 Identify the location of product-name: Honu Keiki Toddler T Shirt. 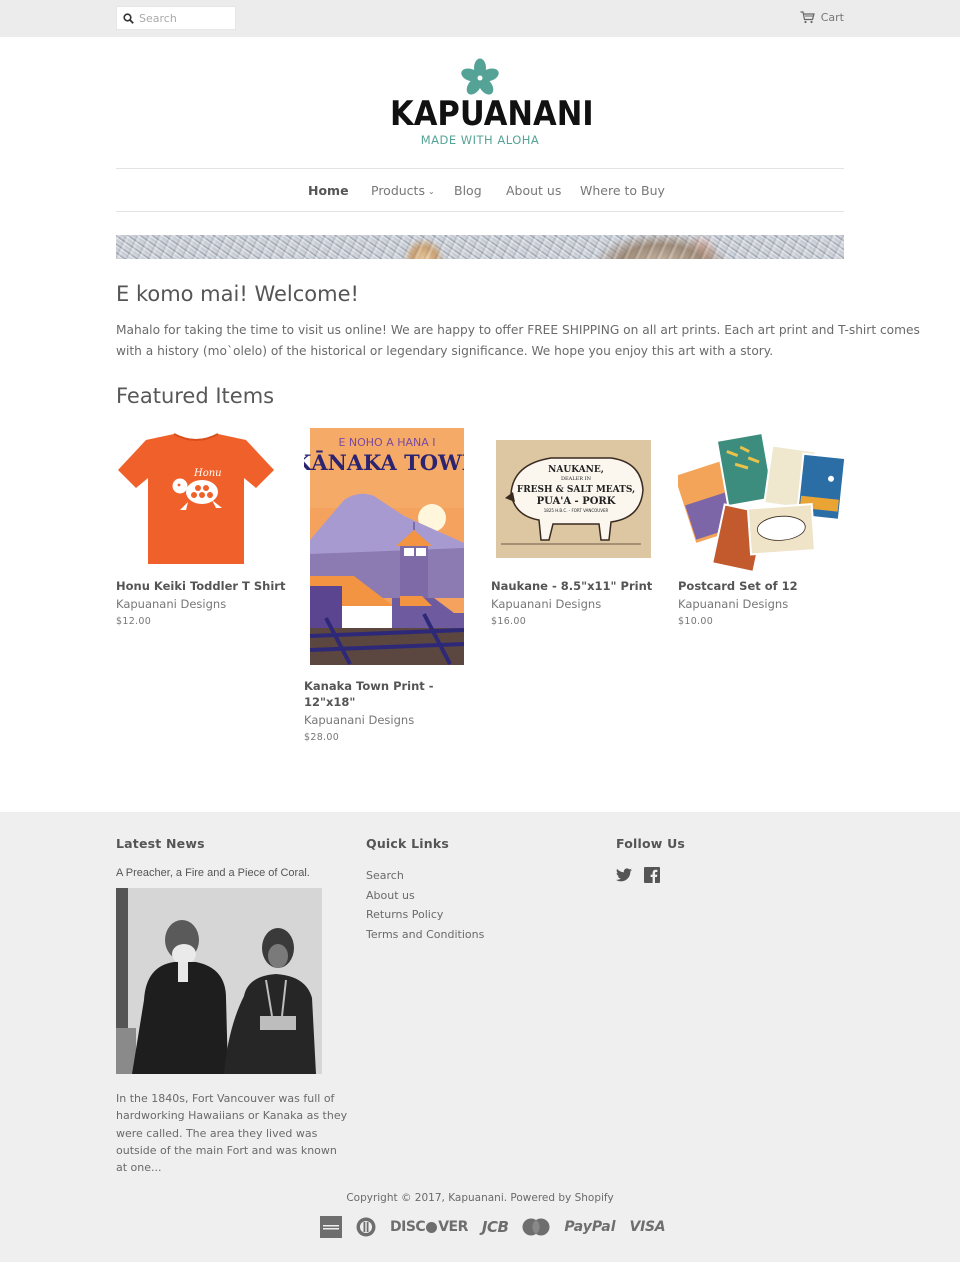
(201, 586).